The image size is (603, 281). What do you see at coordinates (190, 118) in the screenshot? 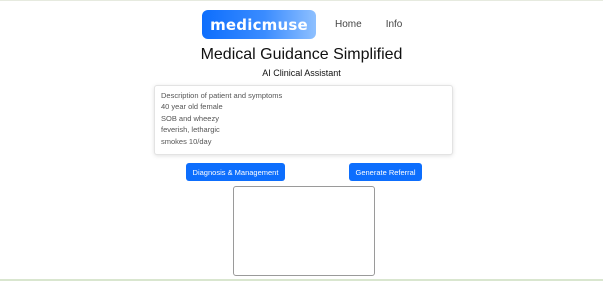
I see `textarea-line: SOB and wheezy` at bounding box center [190, 118].